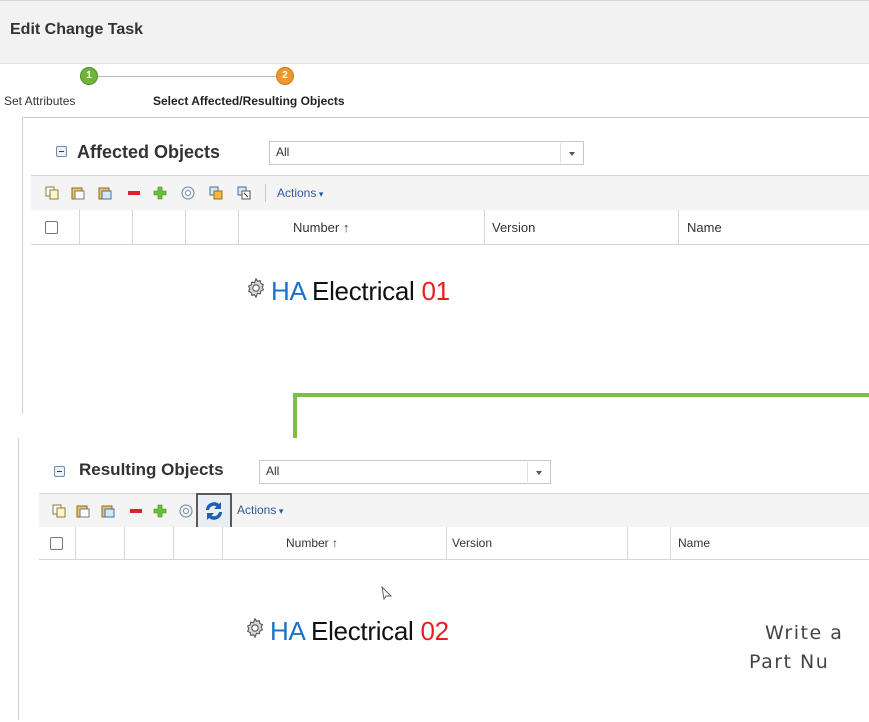  Describe the element at coordinates (450, 193) in the screenshot. I see `affected-toolbar: Actions ▾` at that location.